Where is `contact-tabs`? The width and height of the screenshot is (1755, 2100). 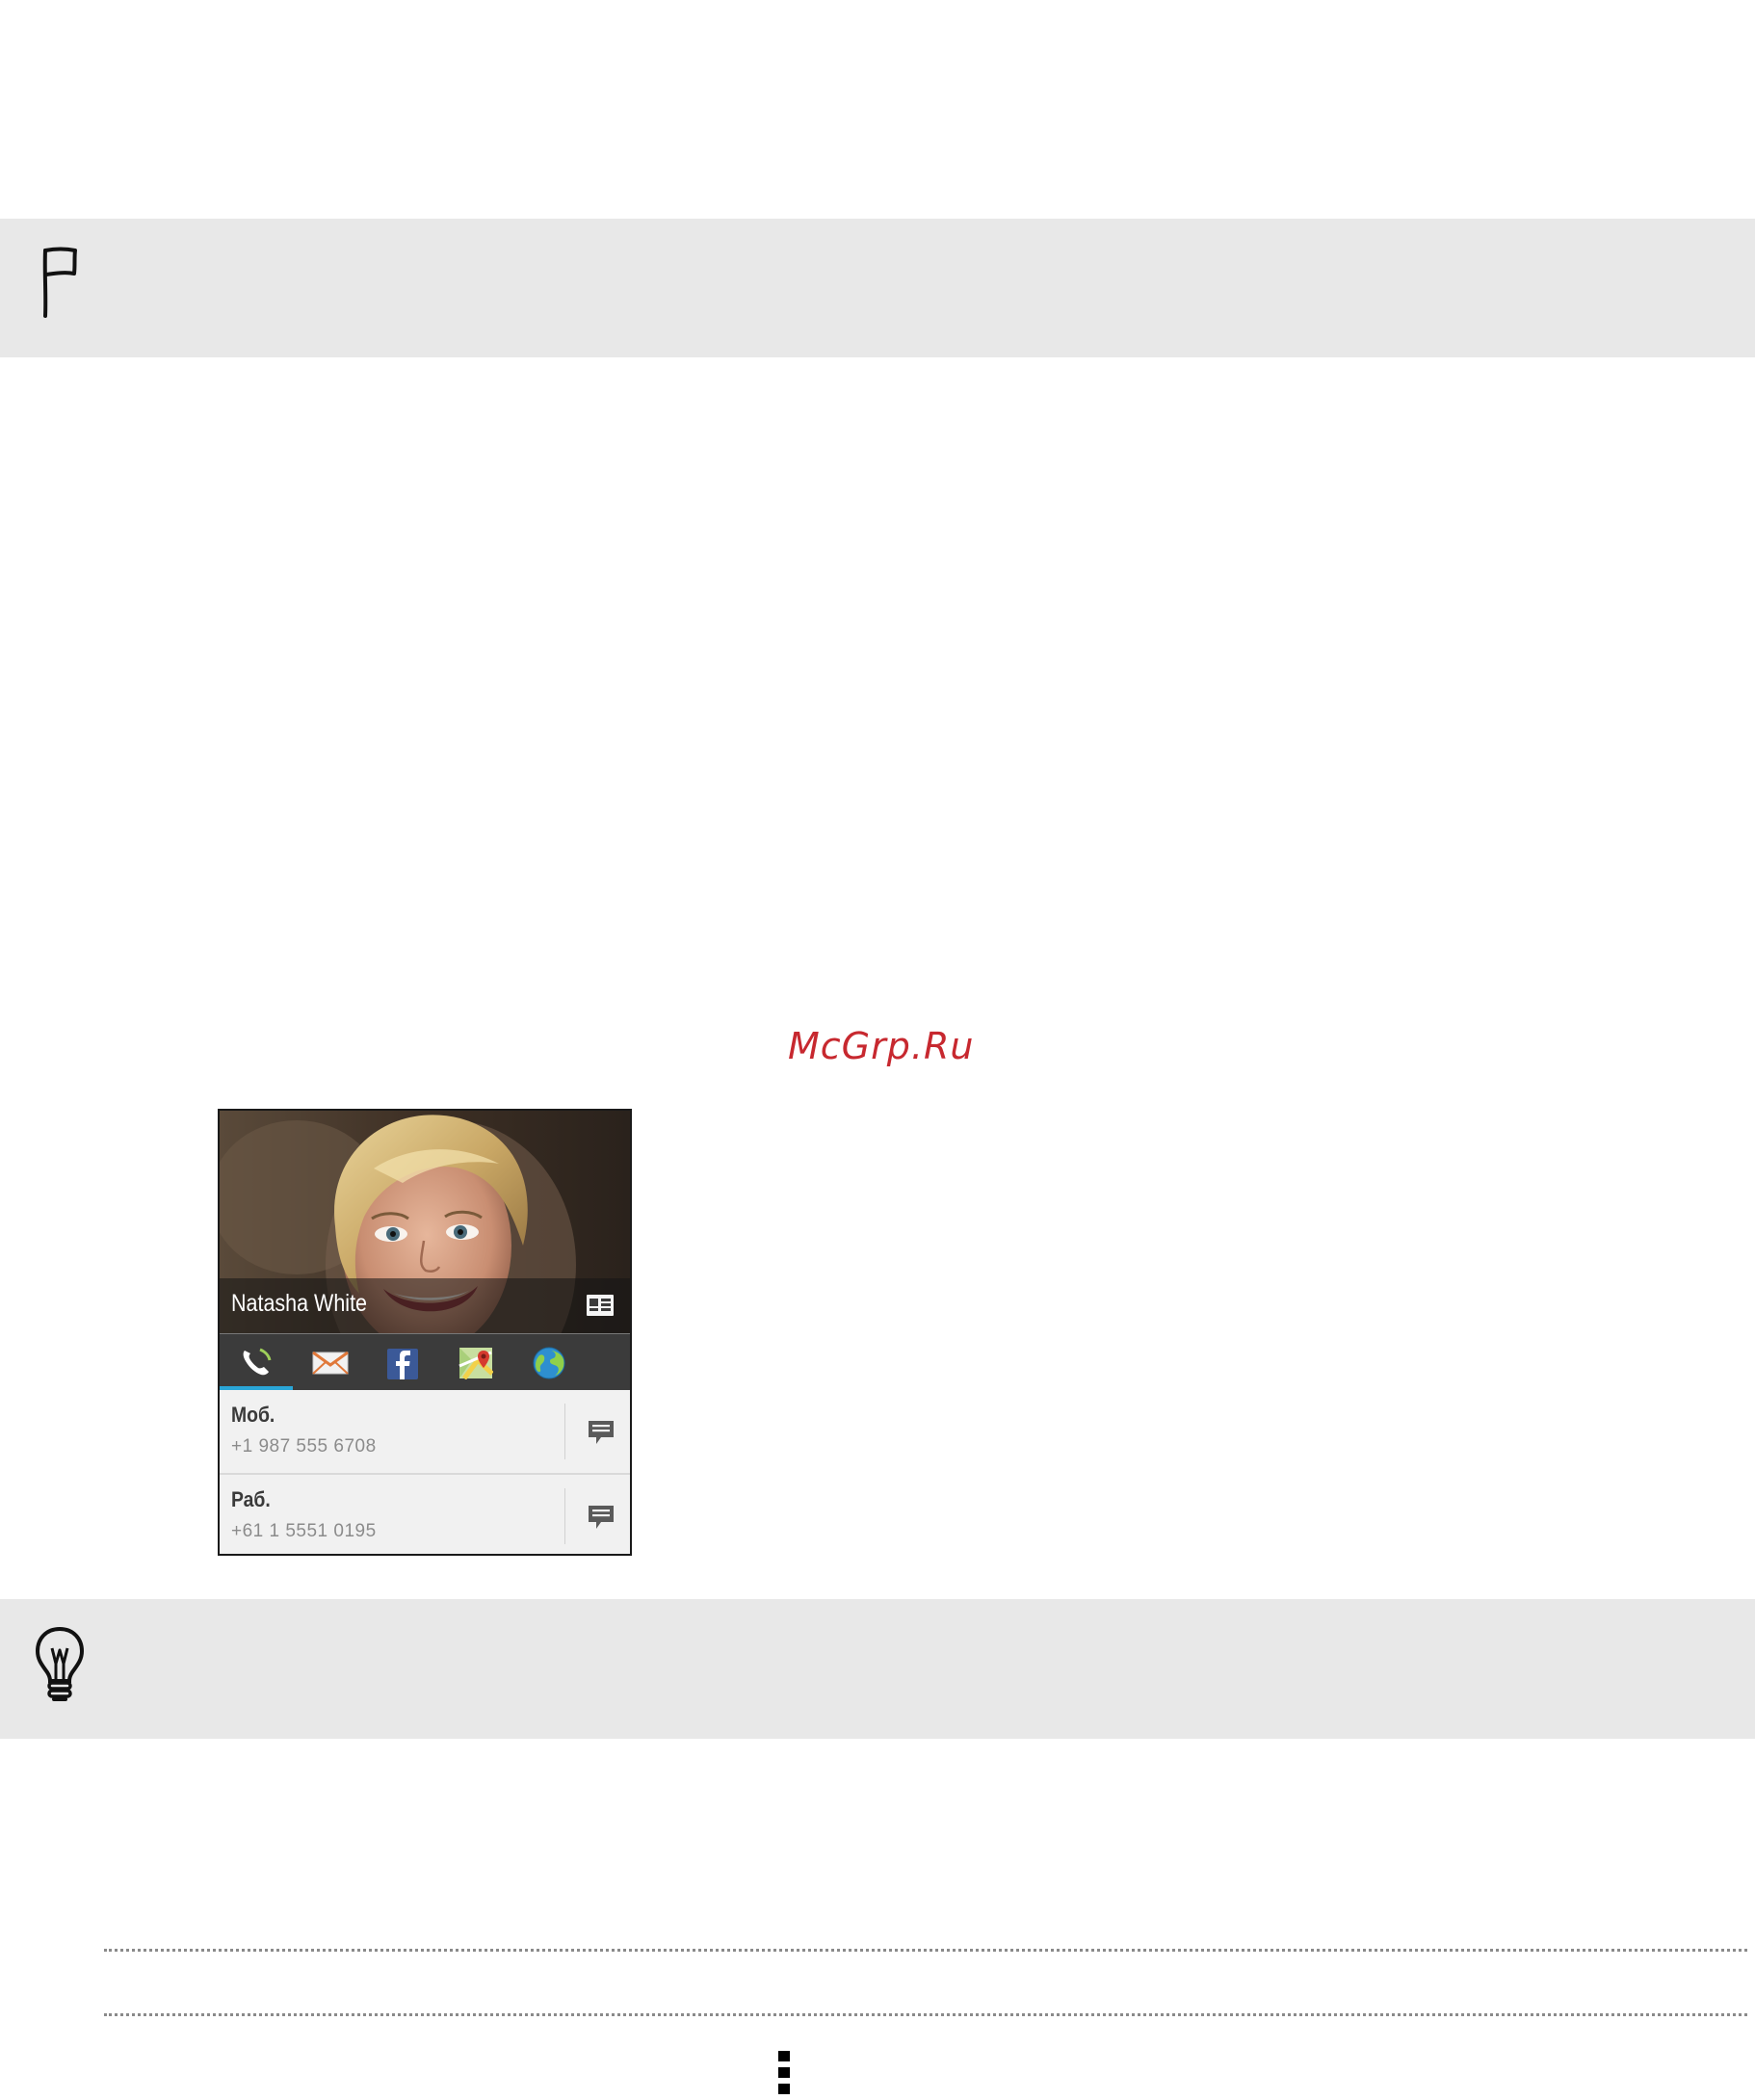
contact-tabs is located at coordinates (425, 1362).